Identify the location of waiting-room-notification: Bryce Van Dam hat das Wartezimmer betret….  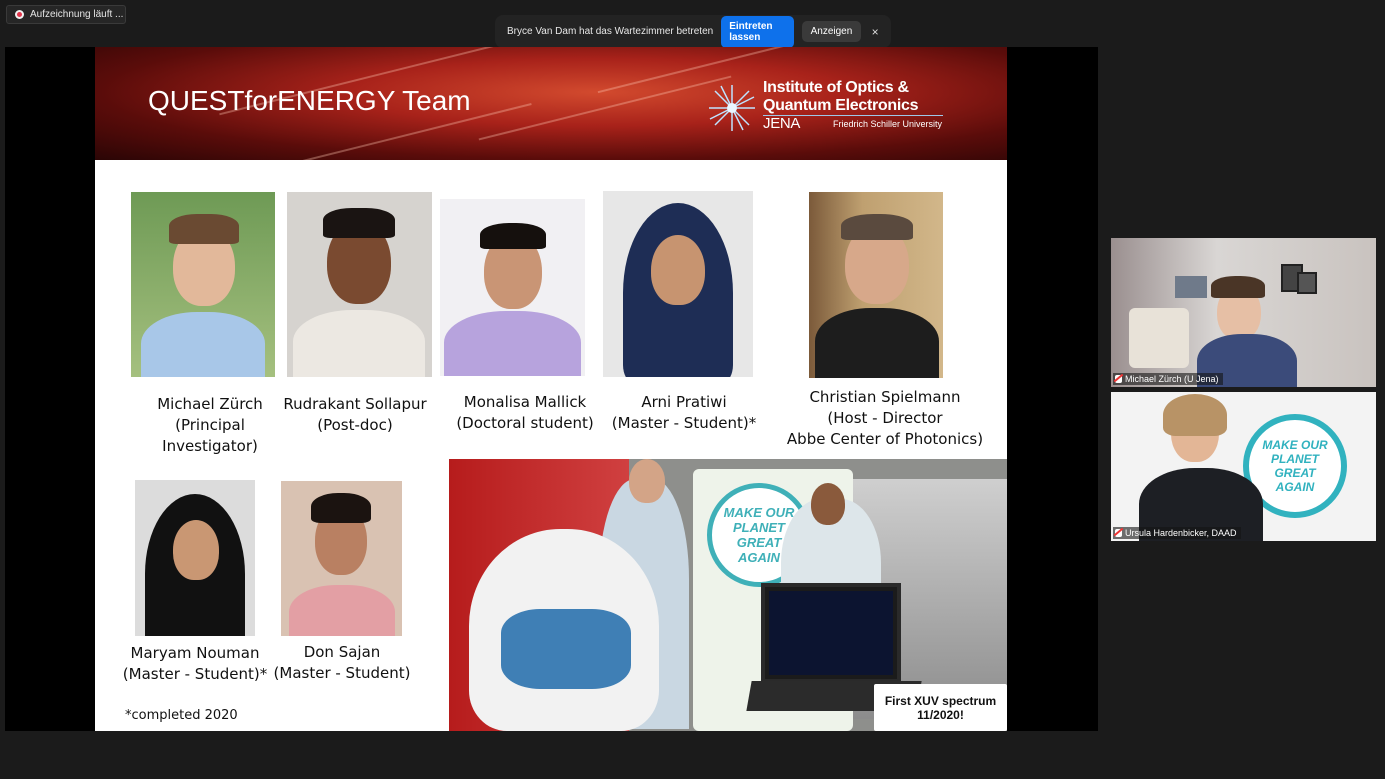
(693, 31).